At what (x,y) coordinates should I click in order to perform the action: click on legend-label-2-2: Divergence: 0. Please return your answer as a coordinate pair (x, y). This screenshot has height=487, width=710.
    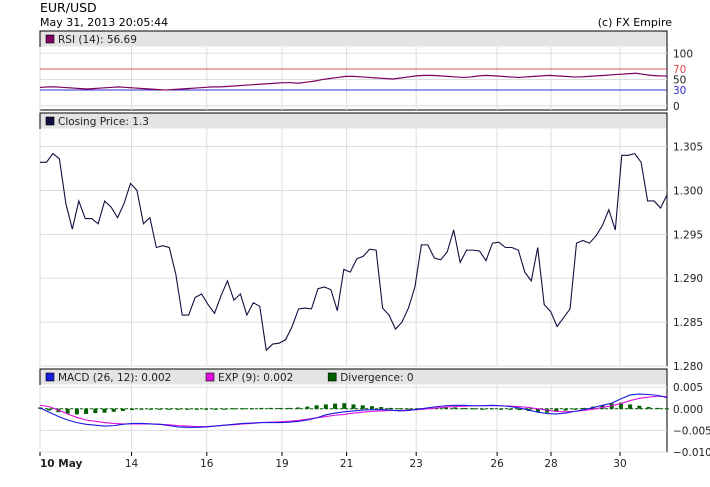
    Looking at the image, I should click on (376, 378).